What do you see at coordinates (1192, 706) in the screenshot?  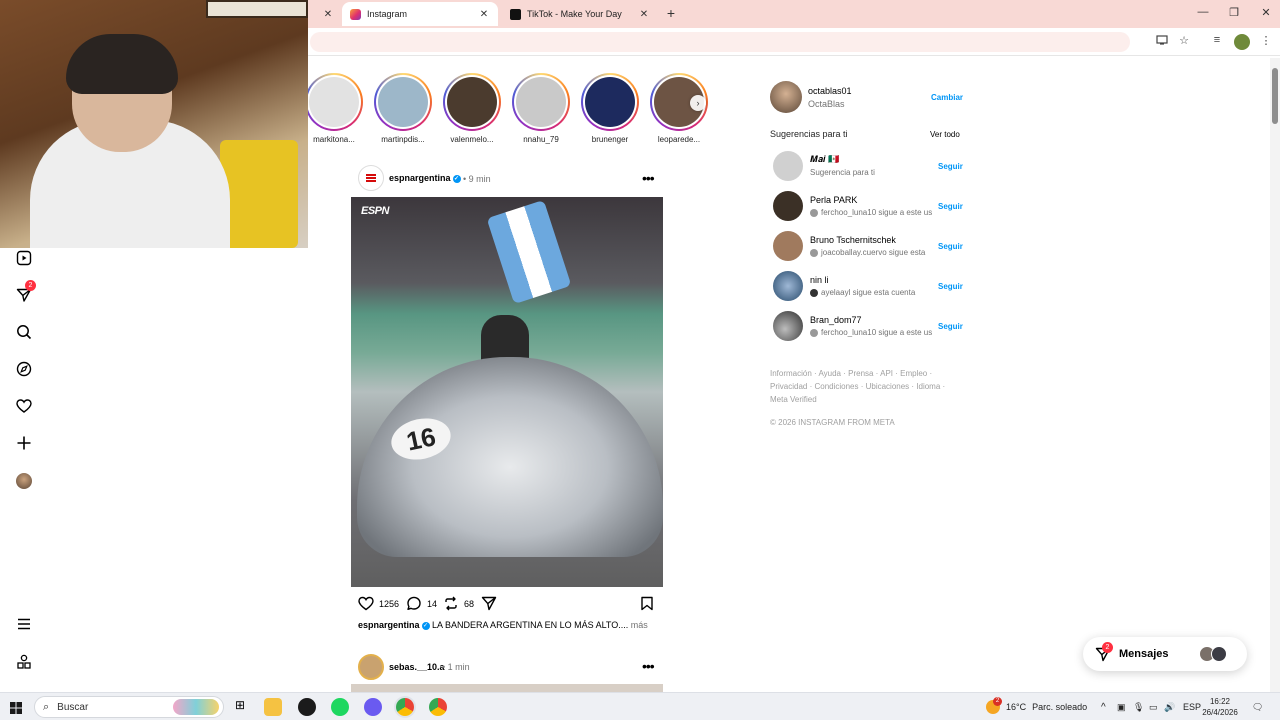 I see `input-language: ESP` at bounding box center [1192, 706].